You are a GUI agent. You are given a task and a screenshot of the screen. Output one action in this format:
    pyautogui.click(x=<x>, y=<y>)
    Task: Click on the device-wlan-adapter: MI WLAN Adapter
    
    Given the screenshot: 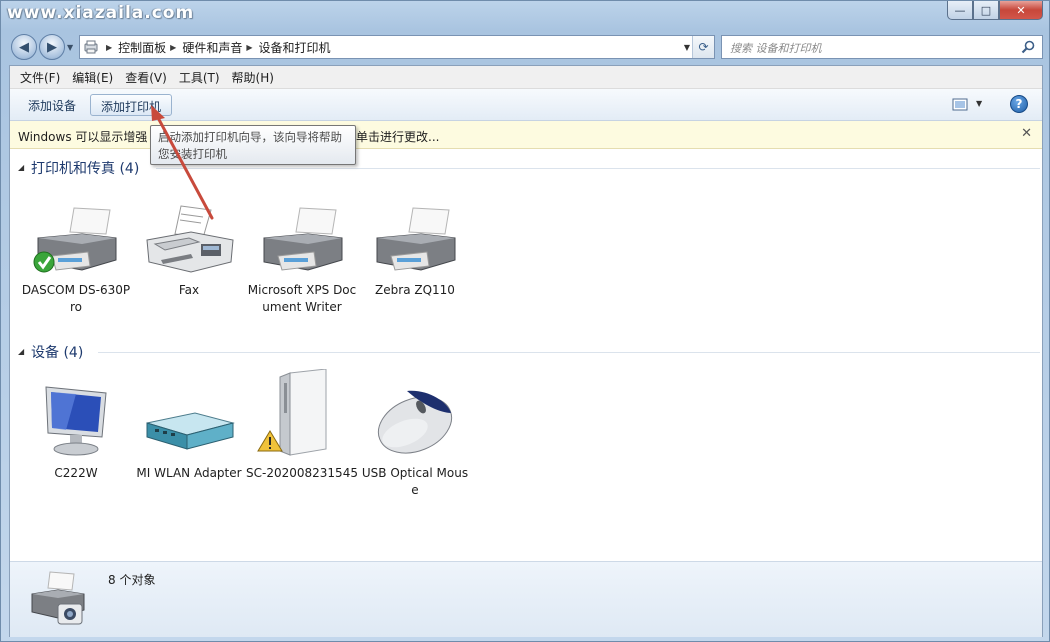 What is the action you would take?
    pyautogui.click(x=189, y=430)
    